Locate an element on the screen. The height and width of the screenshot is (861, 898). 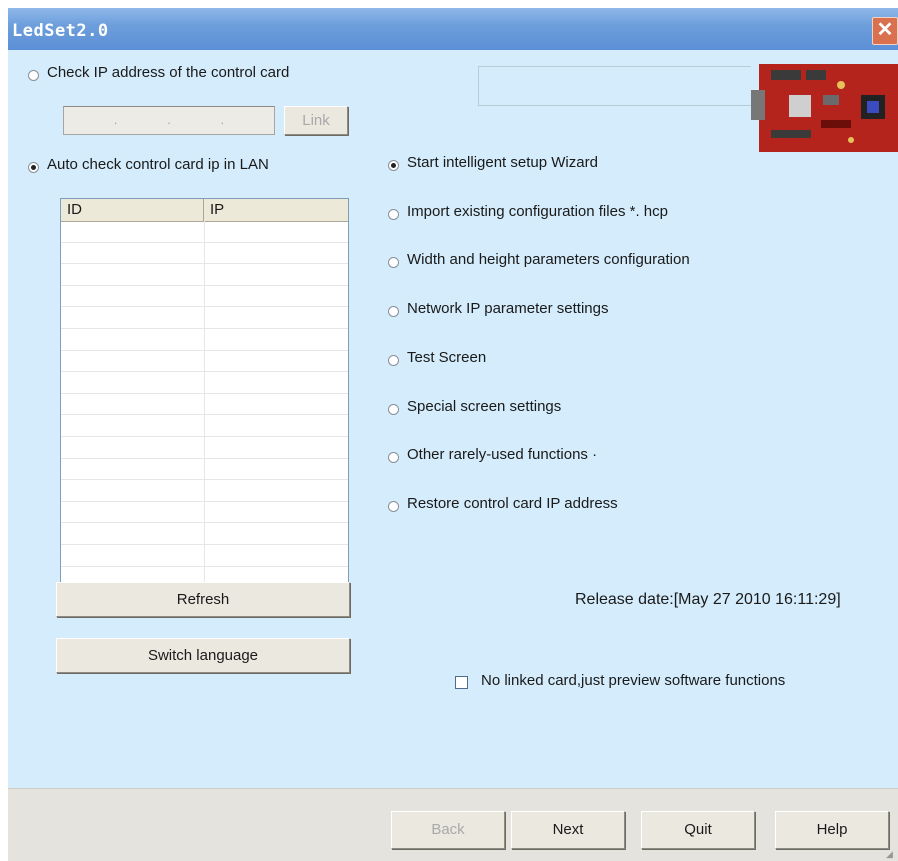
option-label-8: Restore control card IP address is located at coordinates (512, 503).